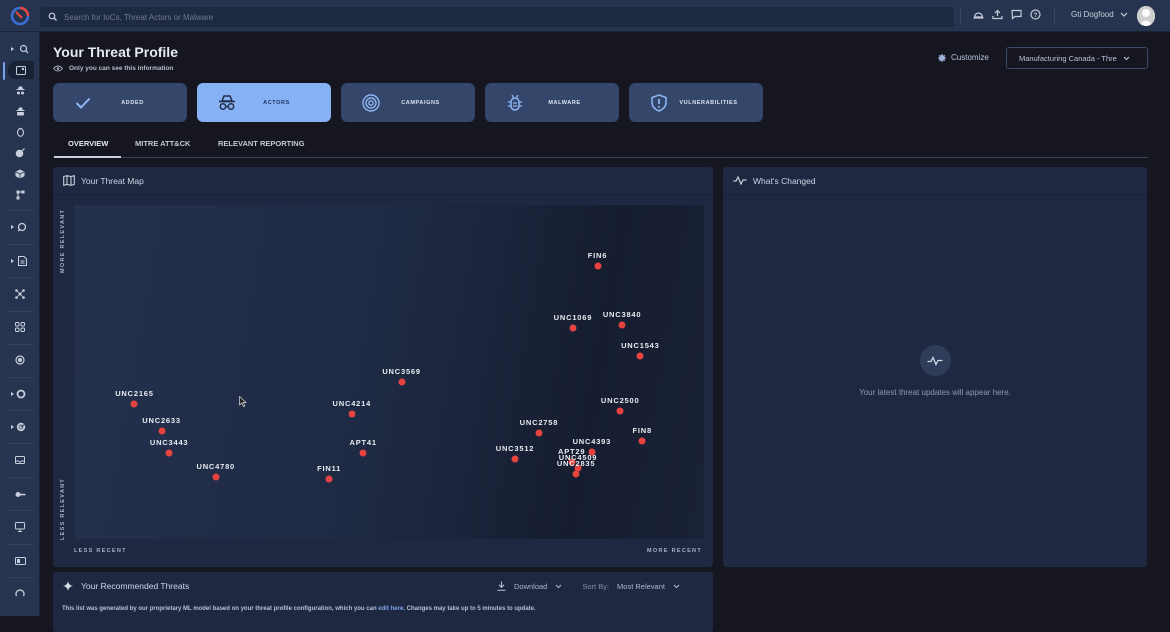 Image resolution: width=1170 pixels, height=632 pixels. What do you see at coordinates (696, 102) in the screenshot?
I see `card-vulnerabilities: VULNERABILITIES` at bounding box center [696, 102].